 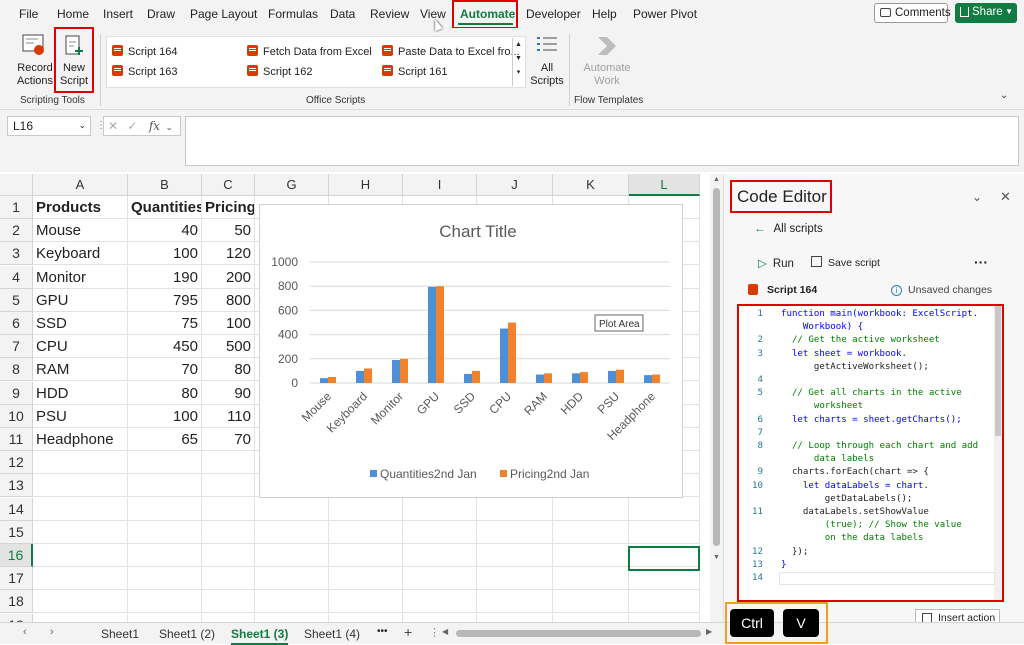 What do you see at coordinates (80, 347) in the screenshot?
I see `data-cell: CPU` at bounding box center [80, 347].